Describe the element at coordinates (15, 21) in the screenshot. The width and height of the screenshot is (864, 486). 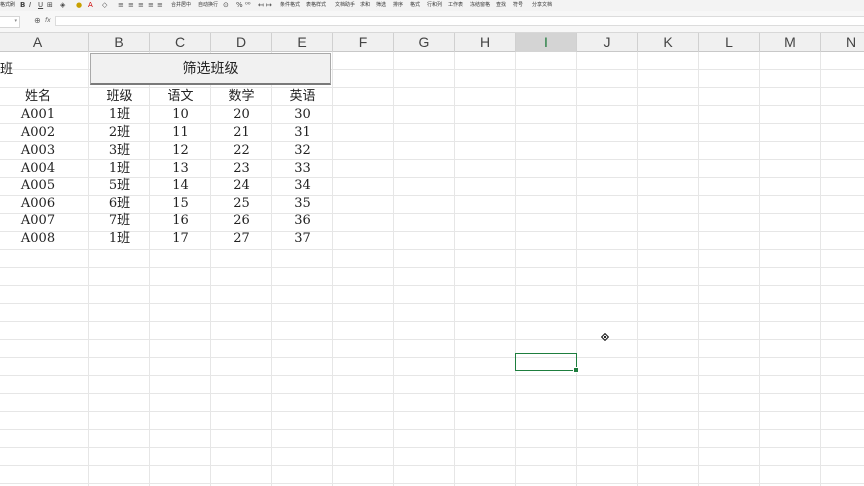
I see `chevron-down-icon: ▾` at that location.